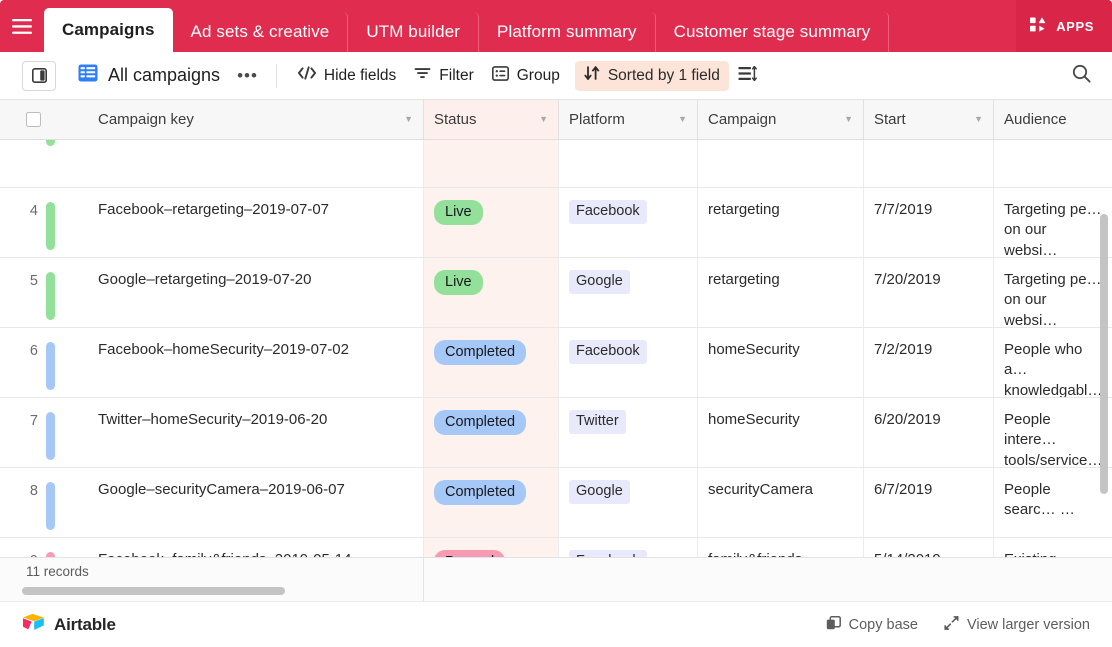 The height and width of the screenshot is (647, 1112). Describe the element at coordinates (256, 292) in the screenshot. I see `cell-campaign-key: Google–retargeting–2019-07-20` at that location.